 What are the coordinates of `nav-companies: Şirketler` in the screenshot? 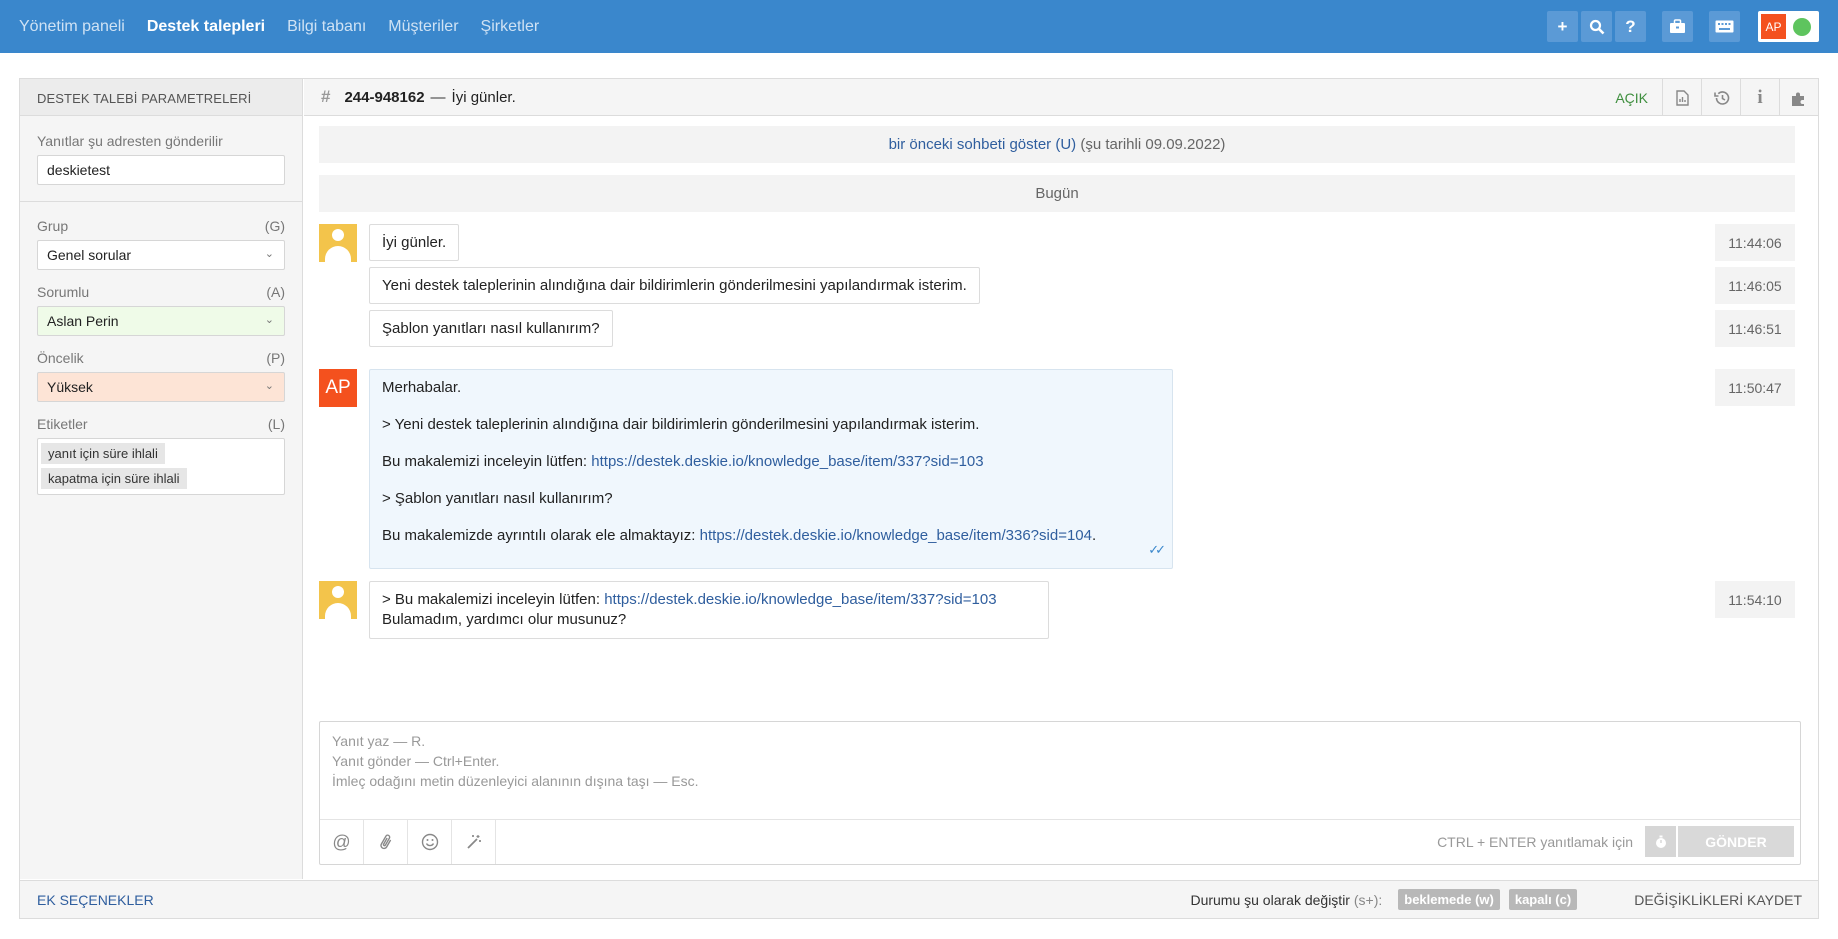 It's located at (510, 27).